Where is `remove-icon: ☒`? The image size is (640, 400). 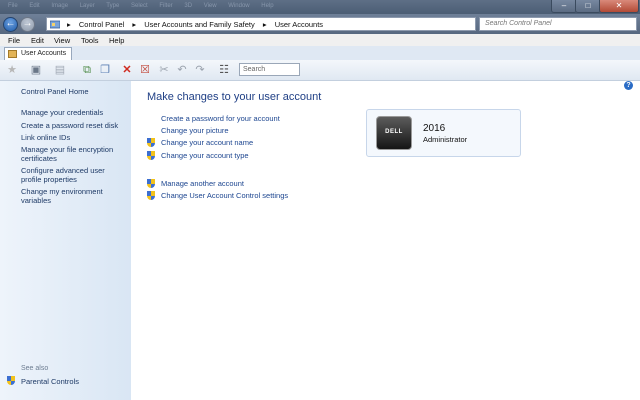 remove-icon: ☒ is located at coordinates (145, 70).